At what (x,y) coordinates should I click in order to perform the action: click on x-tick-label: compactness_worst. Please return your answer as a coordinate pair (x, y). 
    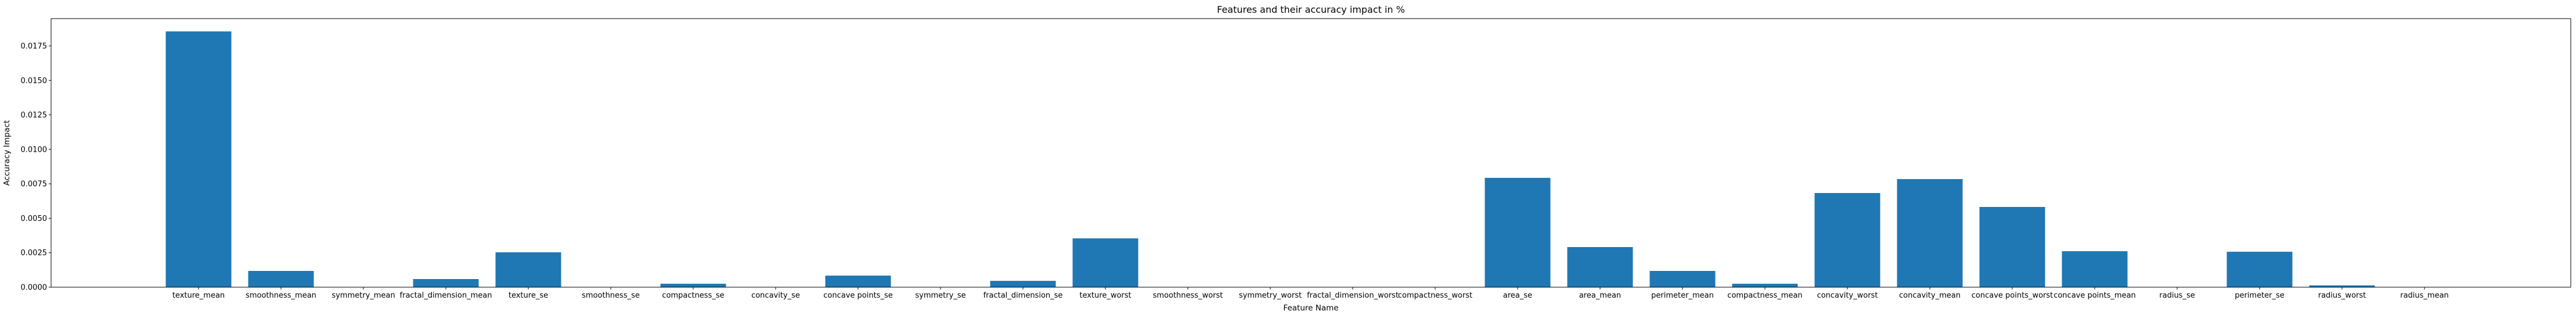
    Looking at the image, I should click on (1435, 295).